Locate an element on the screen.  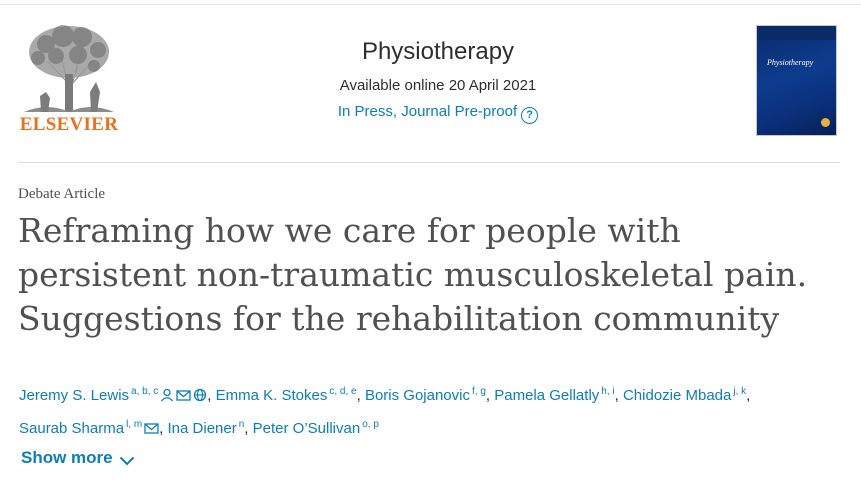
author-link: Jeremy S. Lewis a, b, c is located at coordinates (89, 395).